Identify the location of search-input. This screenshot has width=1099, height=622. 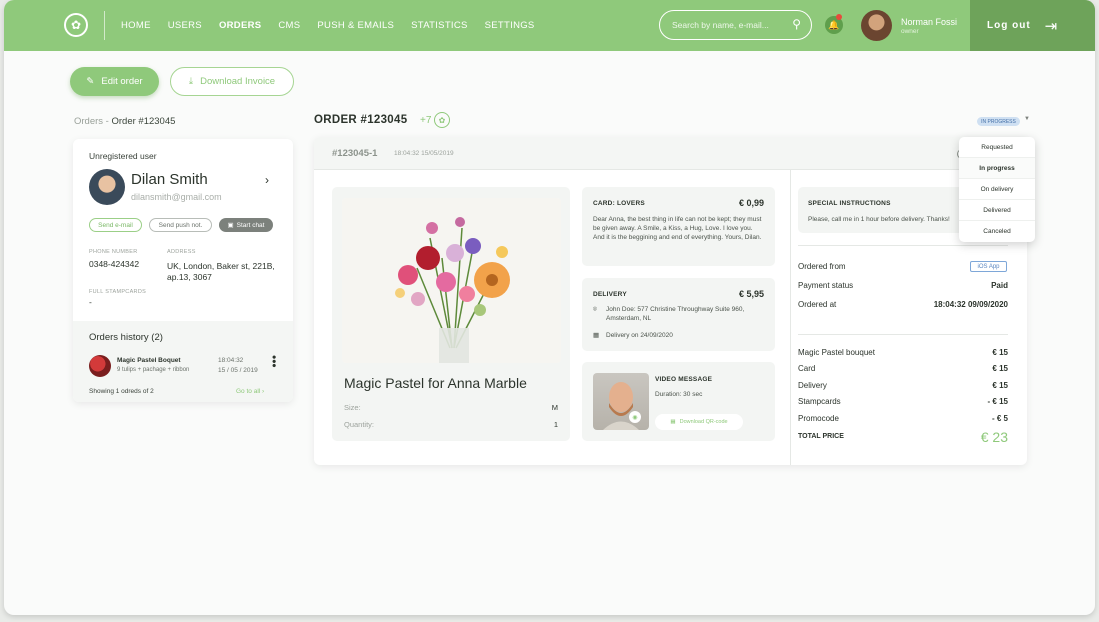
(729, 25).